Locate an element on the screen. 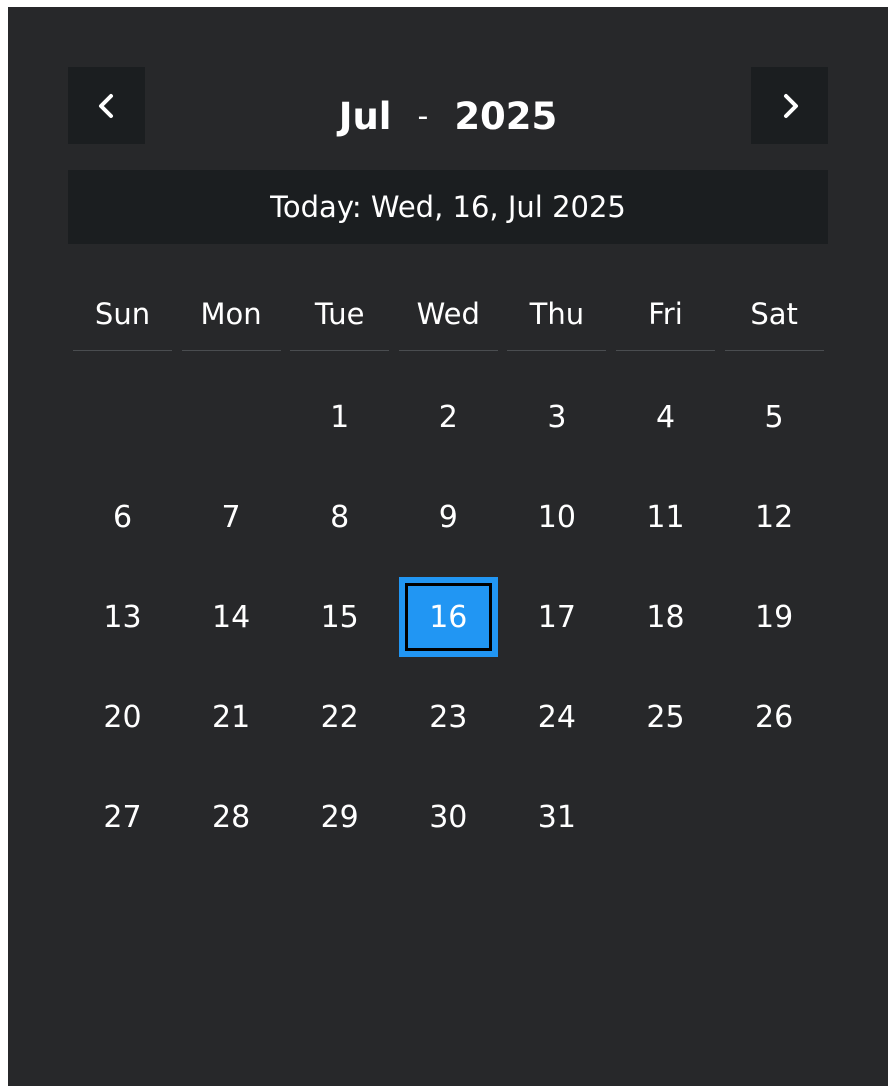  day-cell: 9 is located at coordinates (448, 517).